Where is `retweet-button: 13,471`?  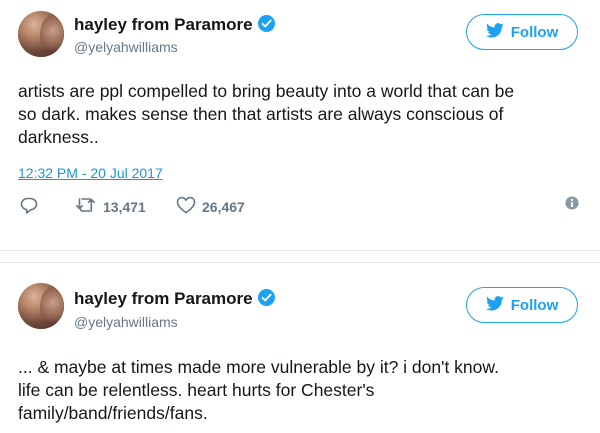 retweet-button: 13,471 is located at coordinates (110, 206).